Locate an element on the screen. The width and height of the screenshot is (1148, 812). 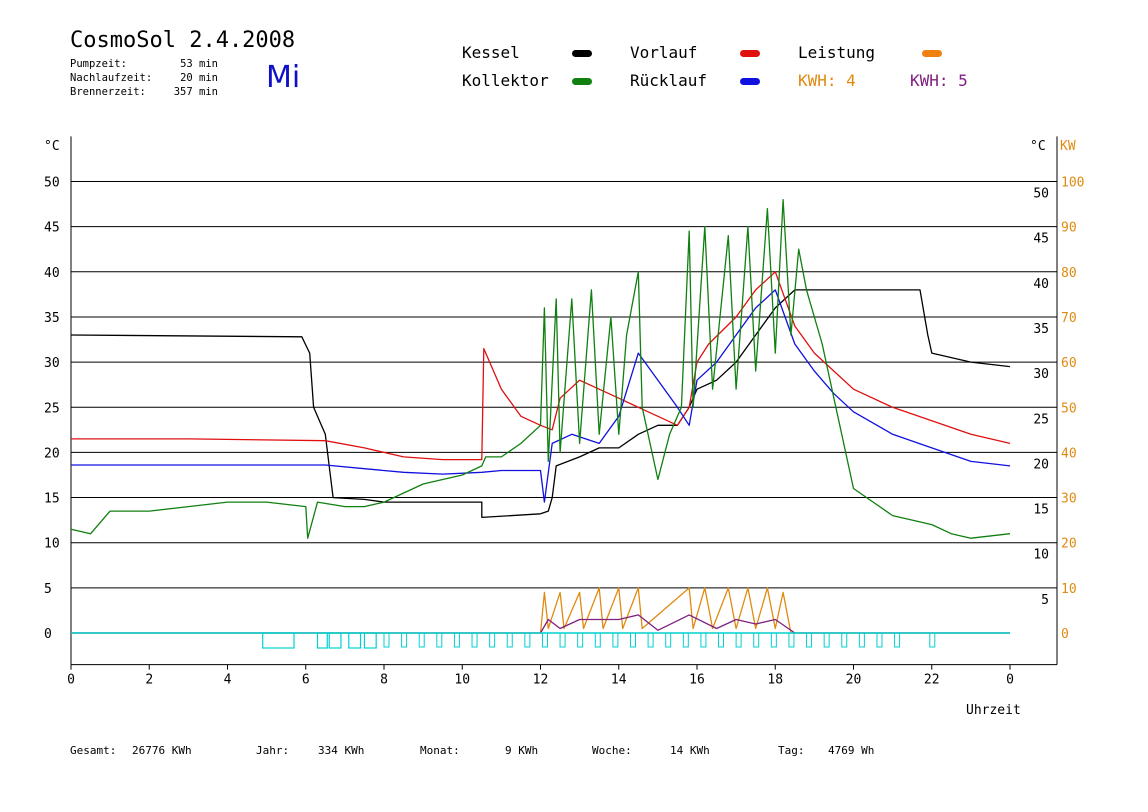
x-tick-6: 12 is located at coordinates (541, 680).